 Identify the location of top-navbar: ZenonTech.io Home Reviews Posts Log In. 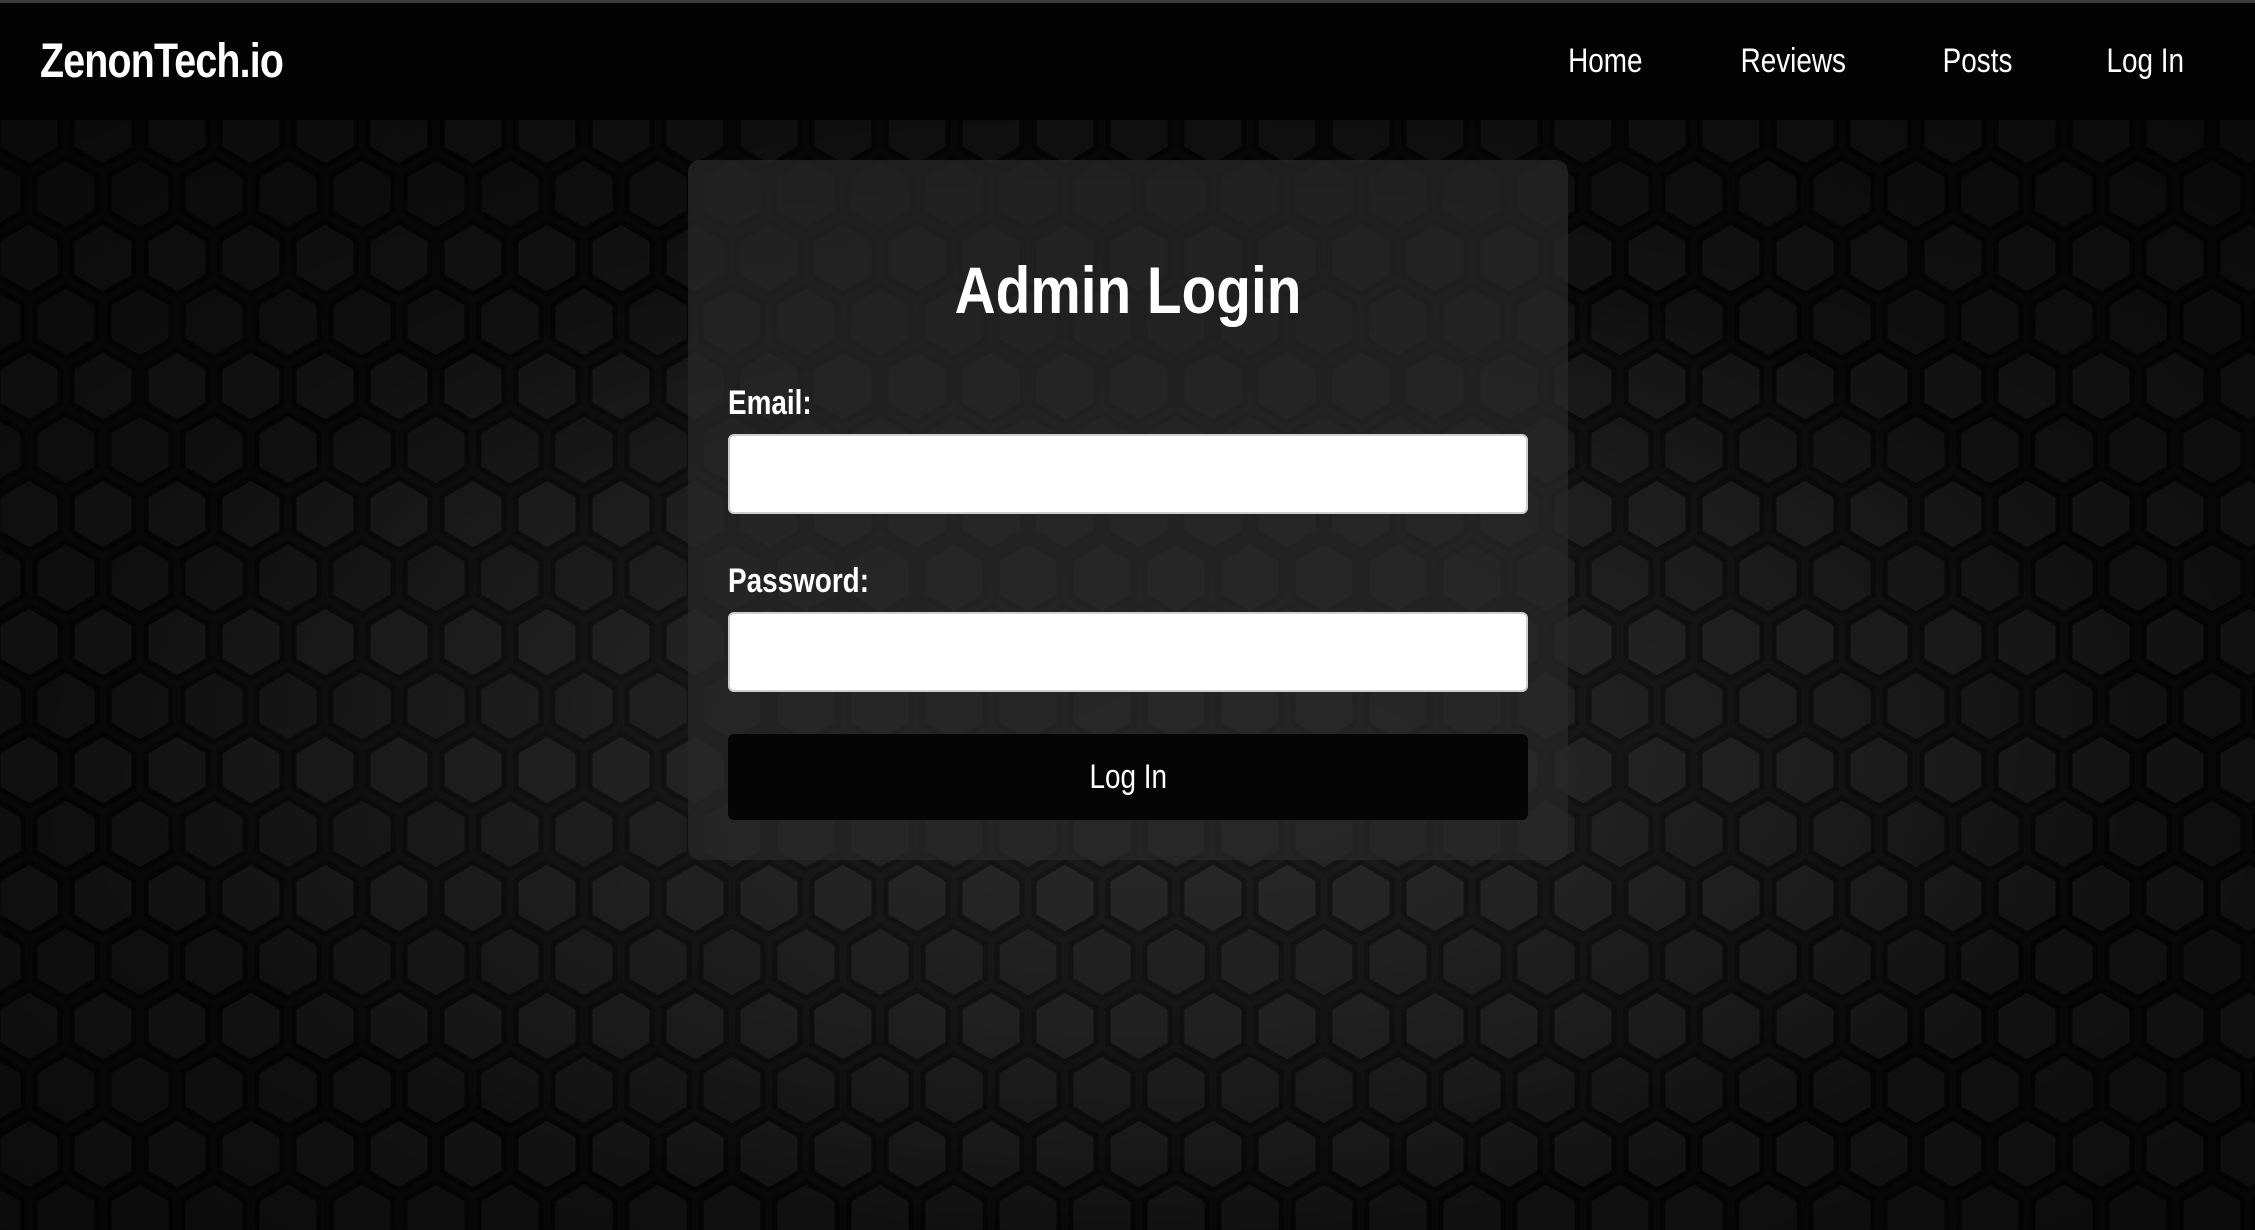
(1127, 61).